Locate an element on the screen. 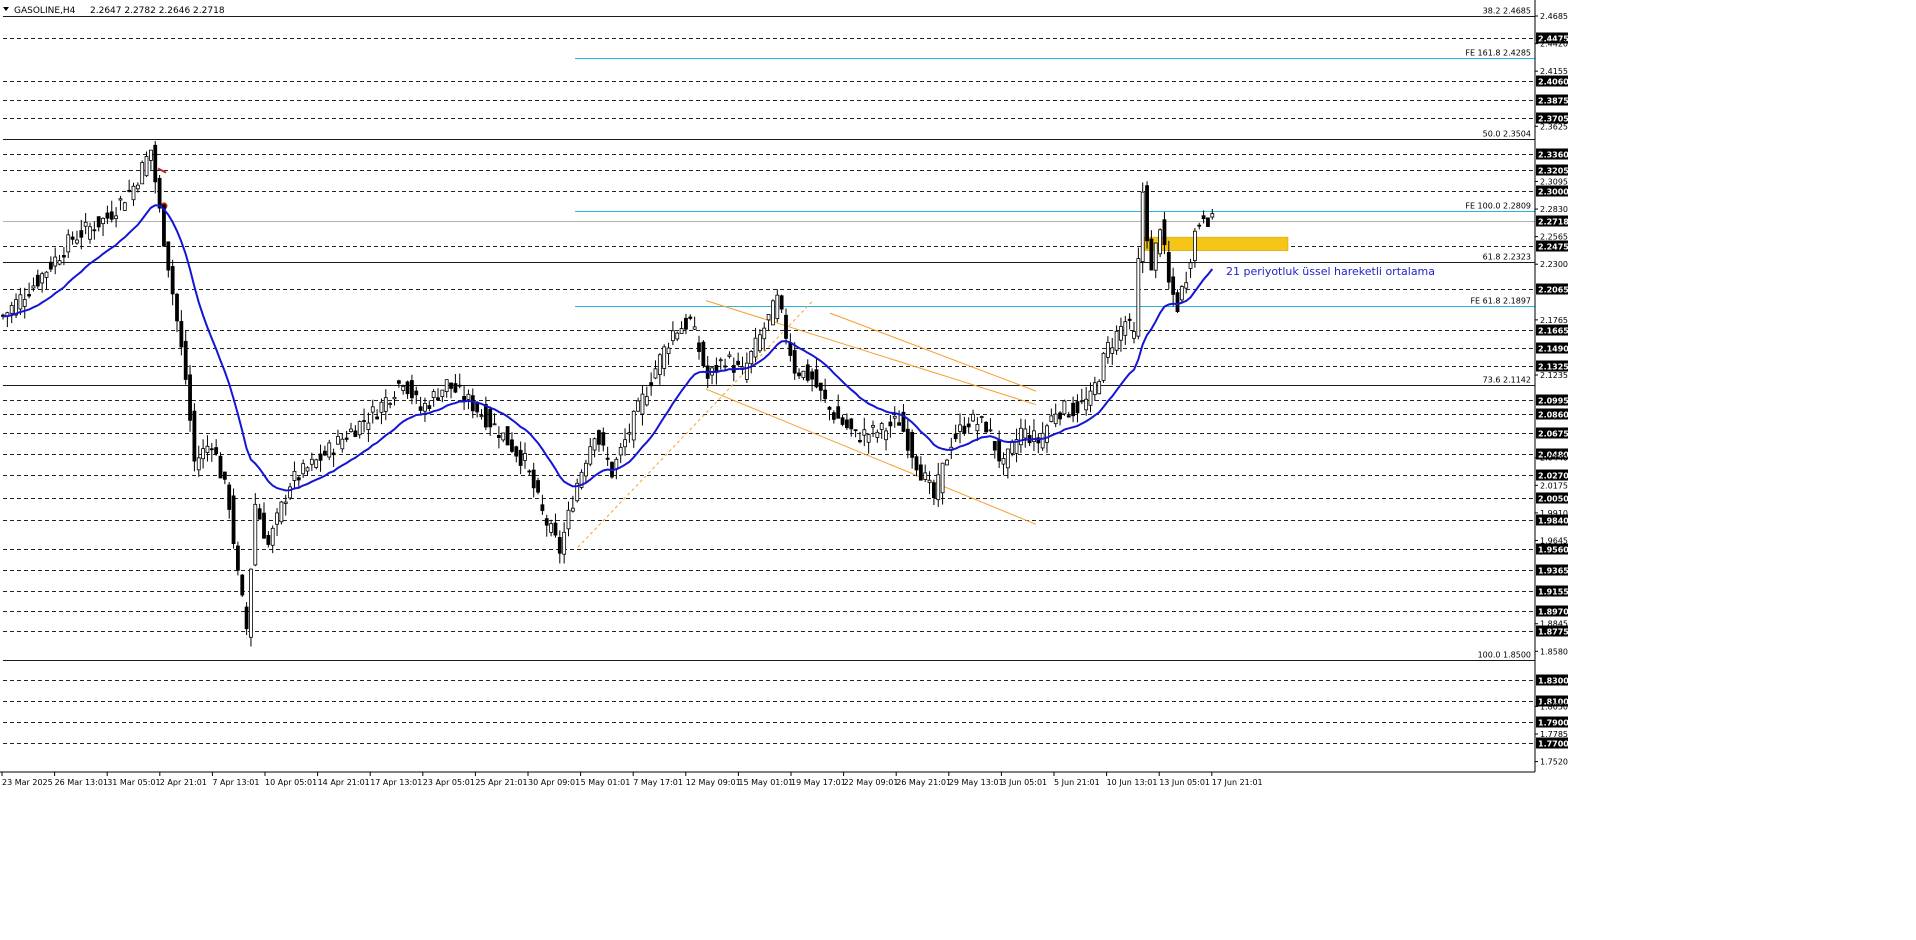 This screenshot has height=940, width=1916. price-tick-label: 1.7520 is located at coordinates (1554, 762).